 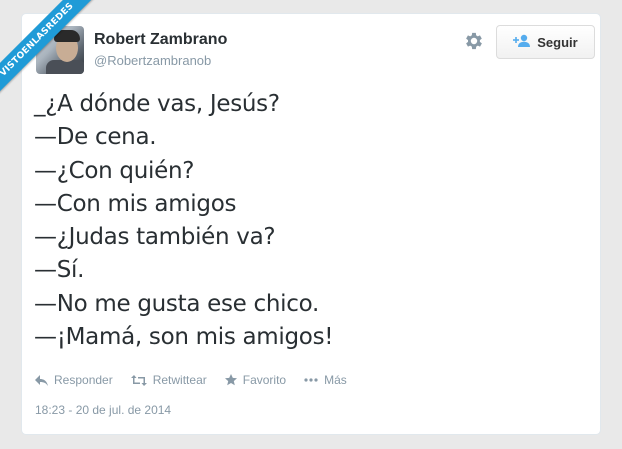 I want to click on follow-label: Seguir, so click(x=557, y=42).